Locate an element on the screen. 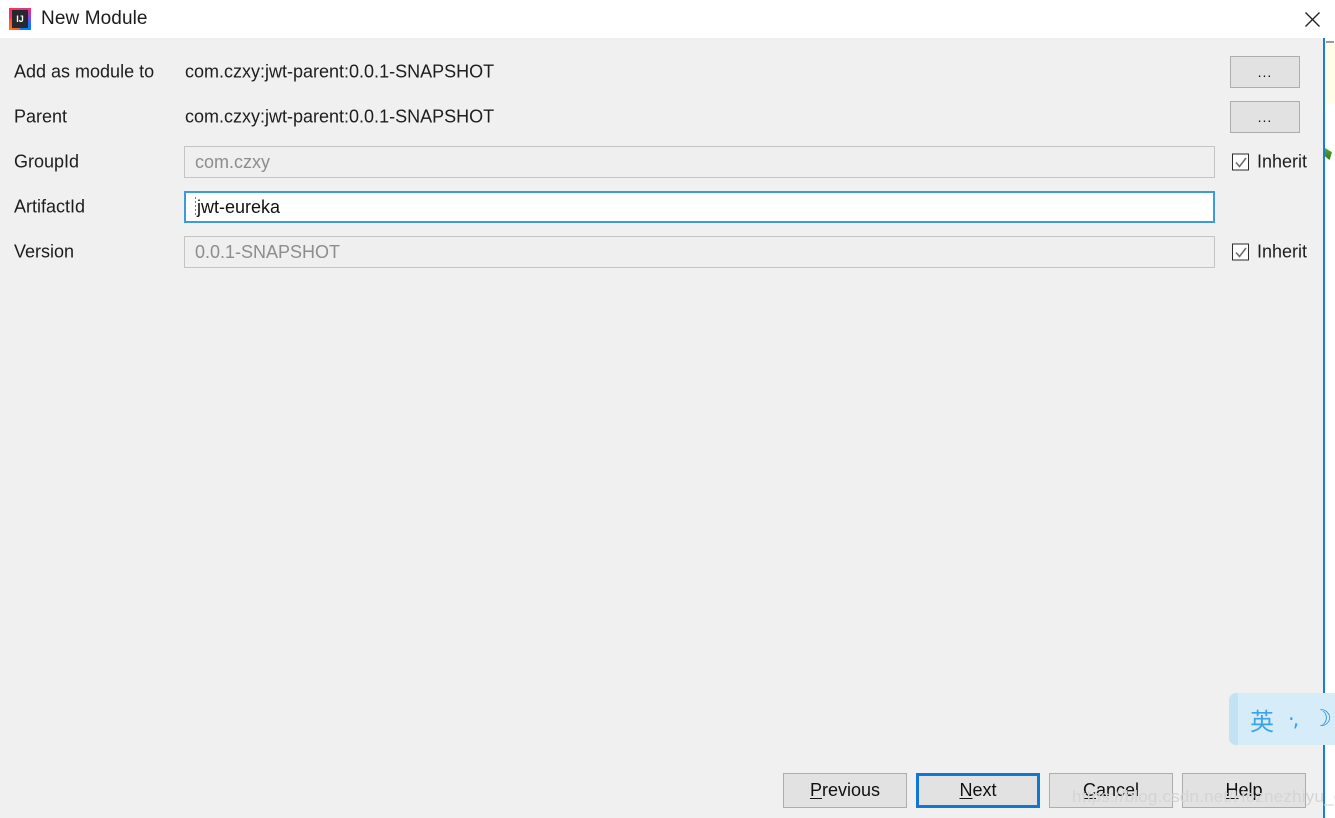 Image resolution: width=1335 pixels, height=818 pixels. label-artifactid: ArtifactId is located at coordinates (50, 206).